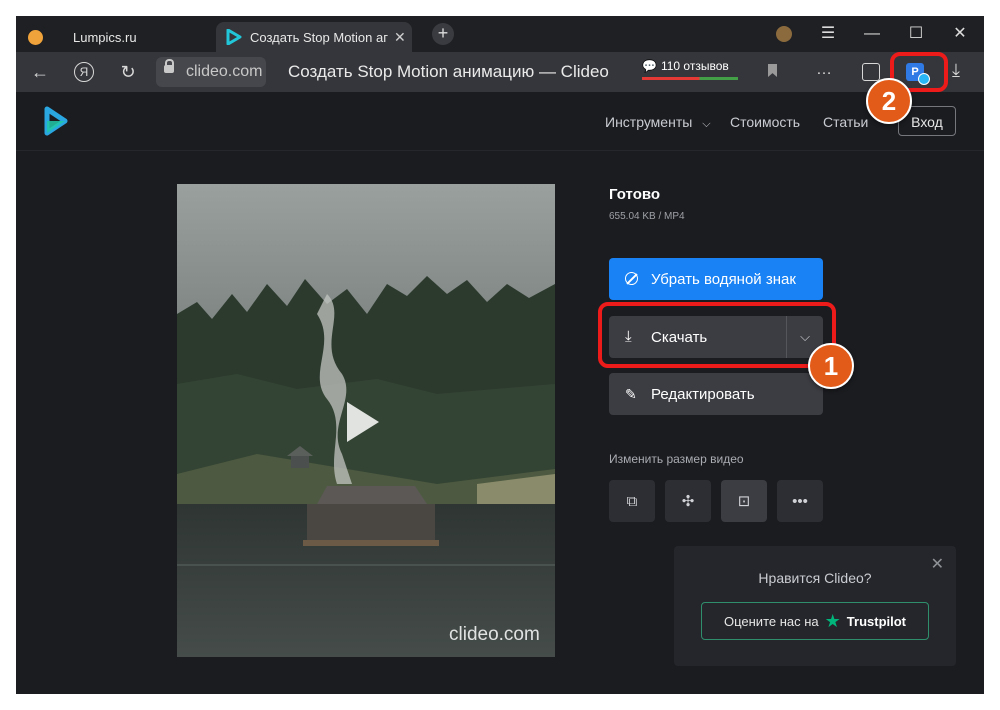 The height and width of the screenshot is (710, 1000). What do you see at coordinates (649, 122) in the screenshot?
I see `nav-tools-label: Инструменты` at bounding box center [649, 122].